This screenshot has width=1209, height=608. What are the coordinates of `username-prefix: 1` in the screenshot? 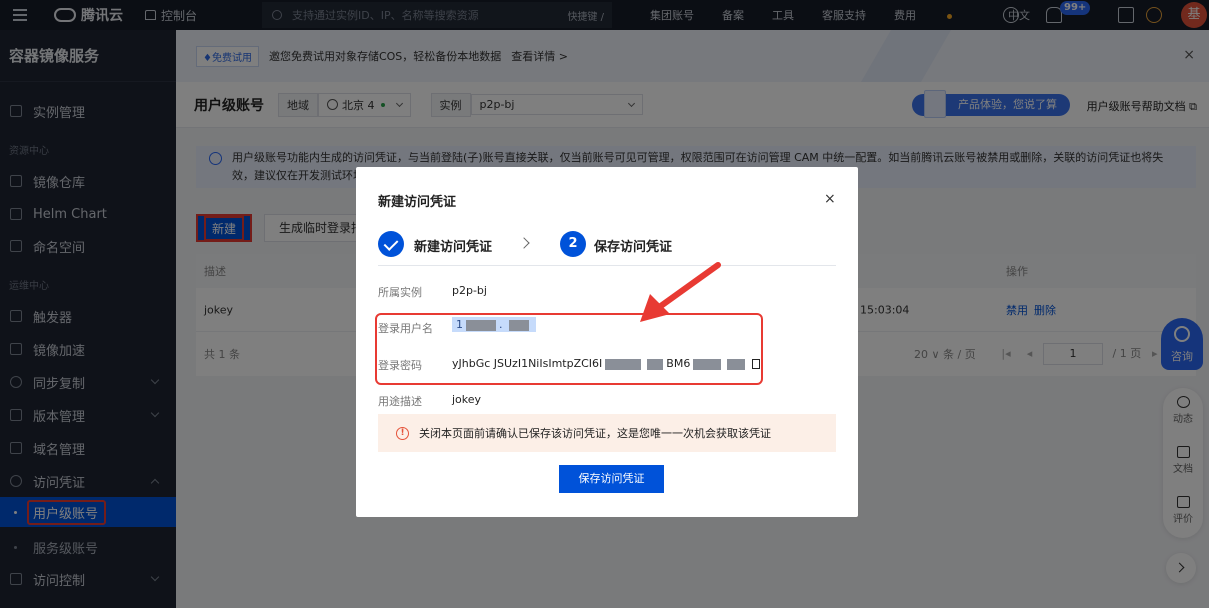 It's located at (459, 324).